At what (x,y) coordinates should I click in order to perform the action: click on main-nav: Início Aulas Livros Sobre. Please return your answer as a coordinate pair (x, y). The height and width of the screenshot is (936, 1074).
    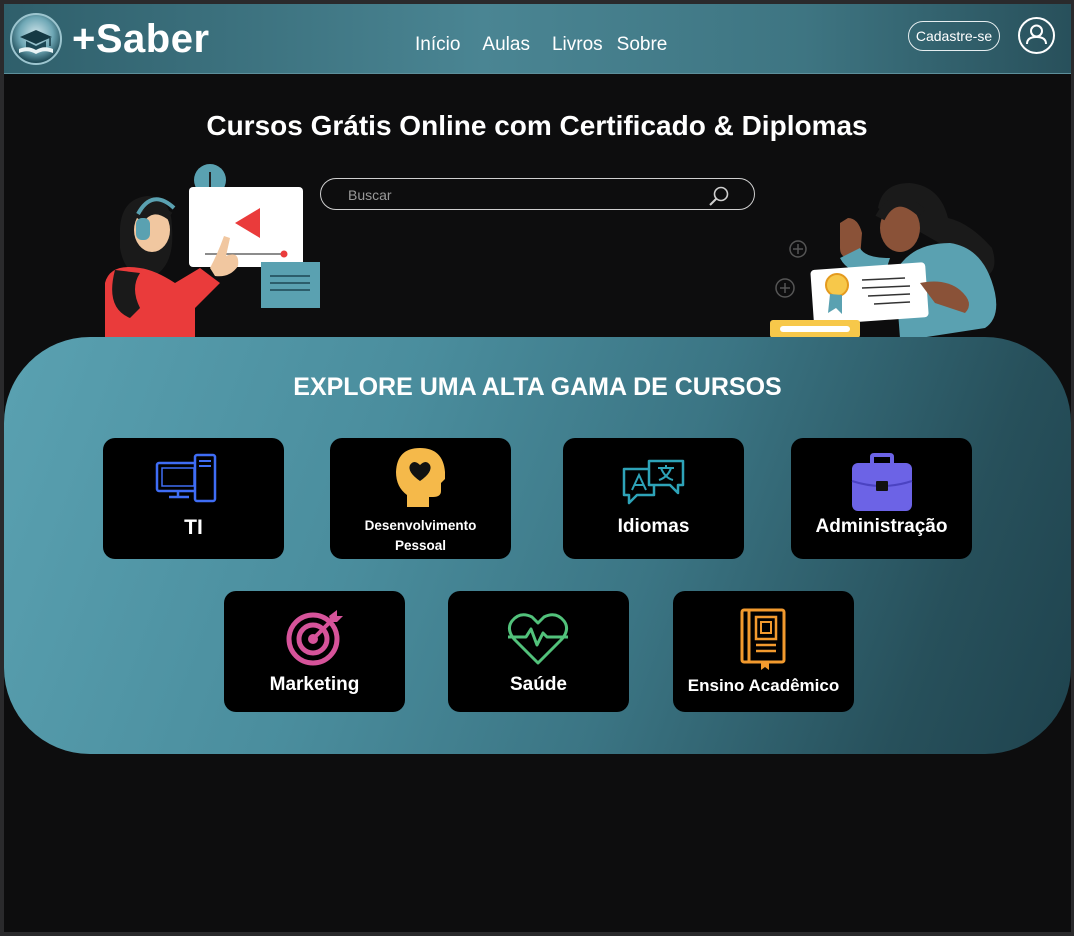
    Looking at the image, I should click on (552, 45).